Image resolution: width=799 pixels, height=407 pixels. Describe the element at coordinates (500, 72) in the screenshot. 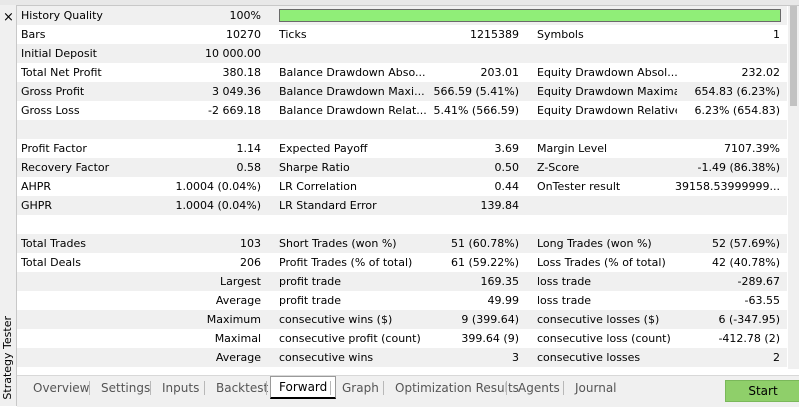

I see `metric-value: 203.01` at that location.